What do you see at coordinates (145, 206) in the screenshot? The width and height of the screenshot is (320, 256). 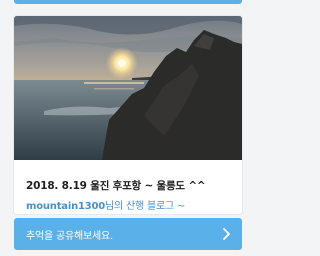 I see `blog-author-suffix: 님의 산행 블로그 ~` at bounding box center [145, 206].